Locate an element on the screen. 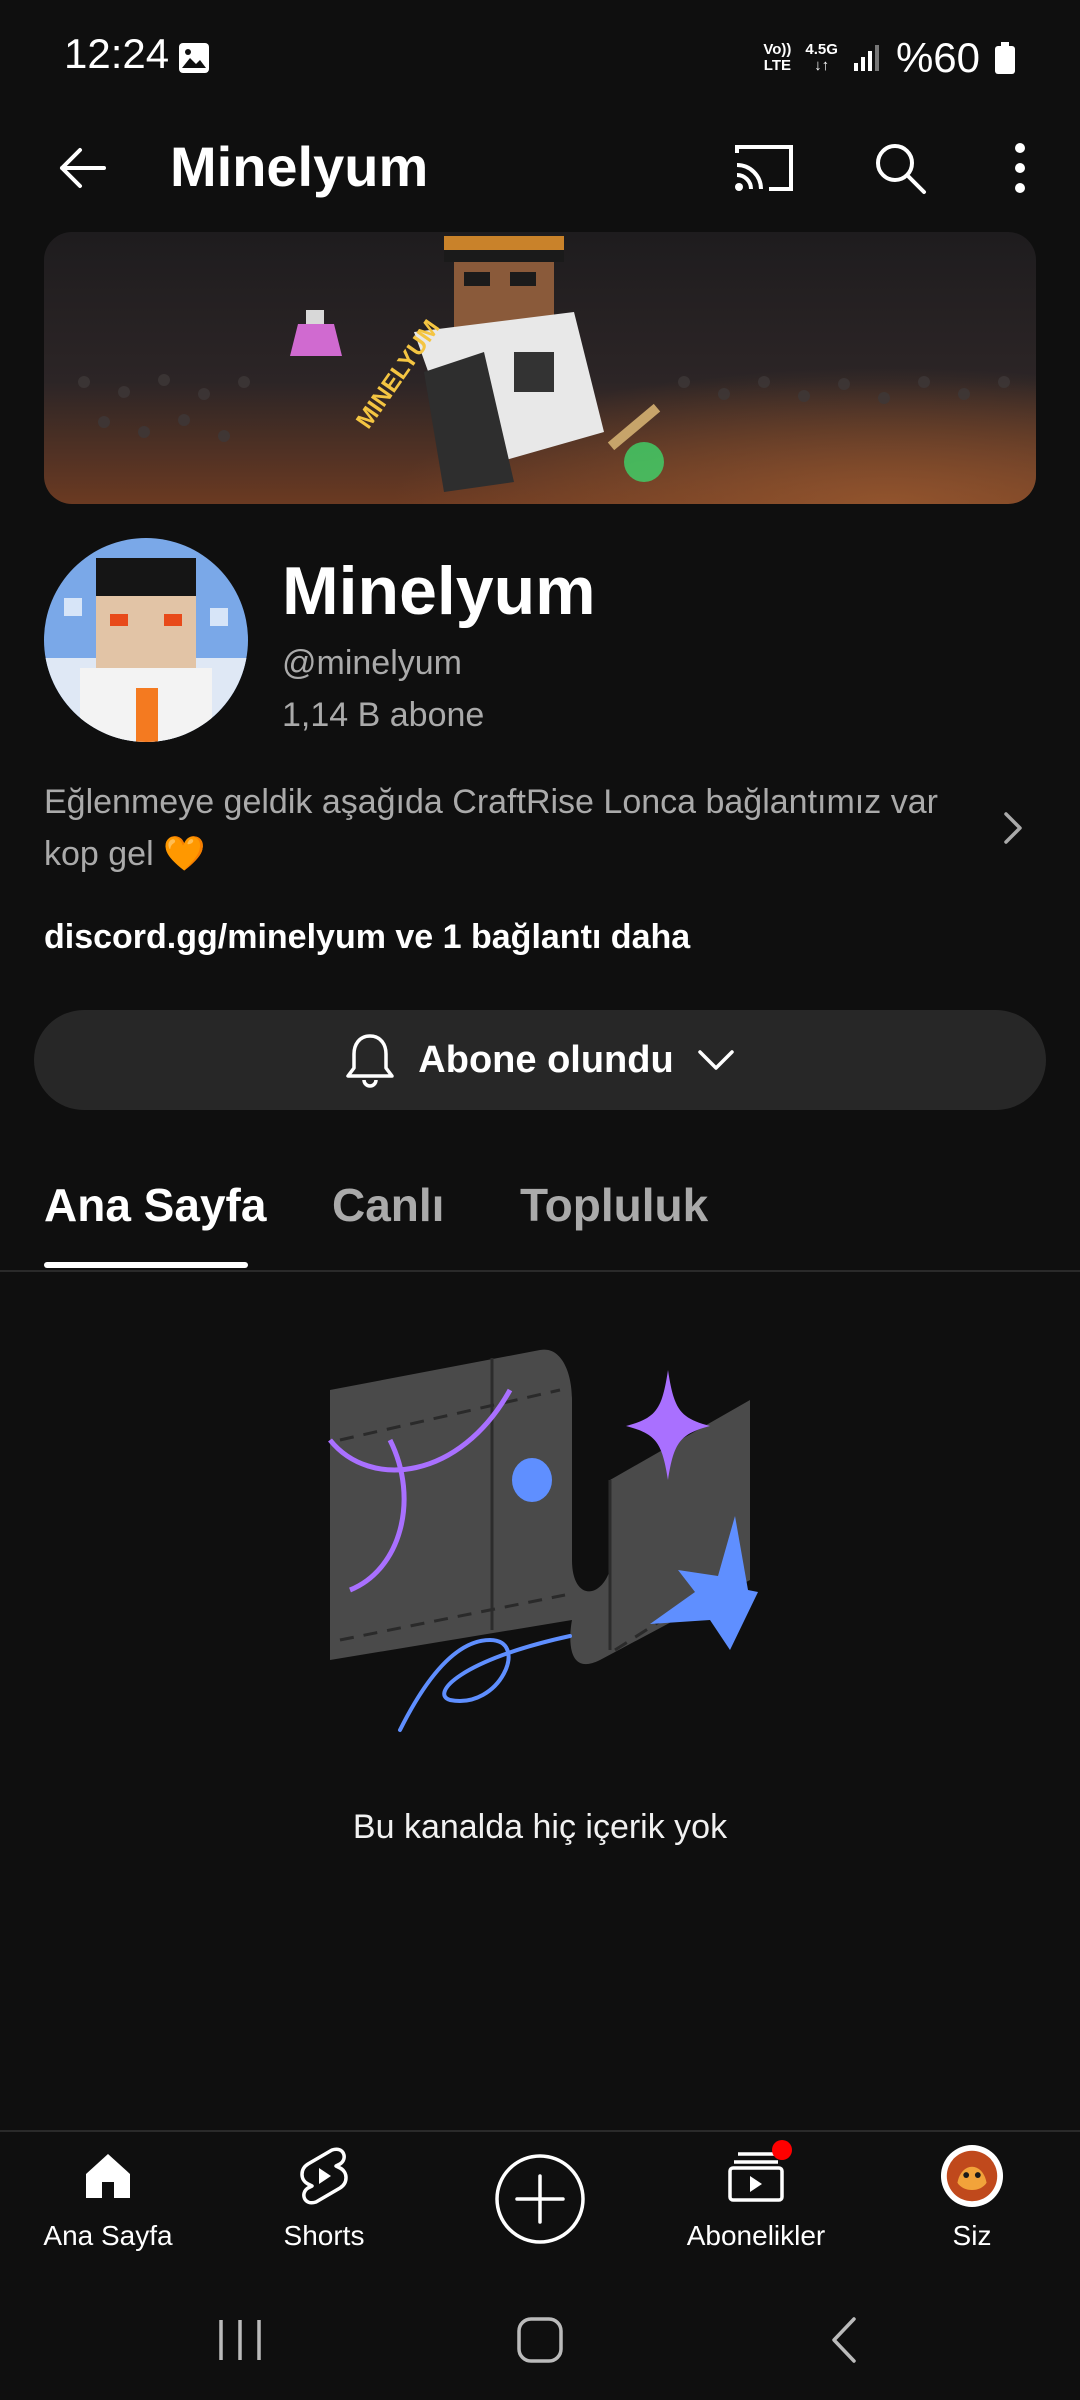 The height and width of the screenshot is (2400, 1080). gallery-notification-icon is located at coordinates (194, 58).